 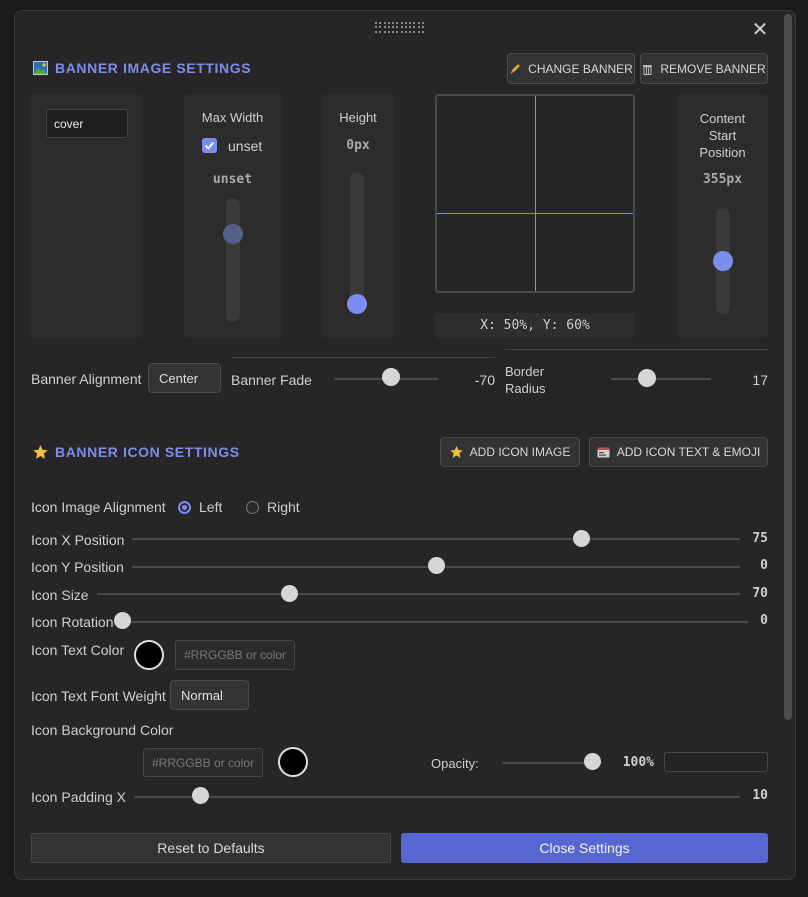 I want to click on text-card-icon, so click(x=603, y=452).